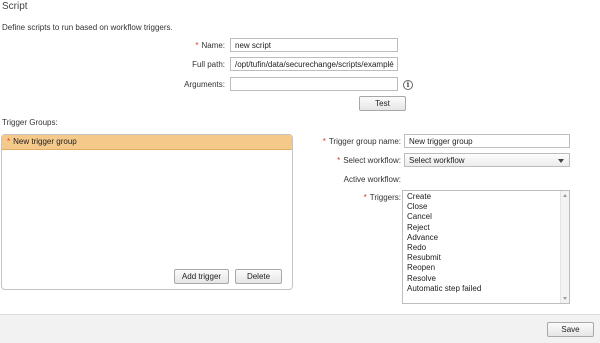 The width and height of the screenshot is (600, 343). I want to click on arguments-label: Arguments:, so click(204, 84).